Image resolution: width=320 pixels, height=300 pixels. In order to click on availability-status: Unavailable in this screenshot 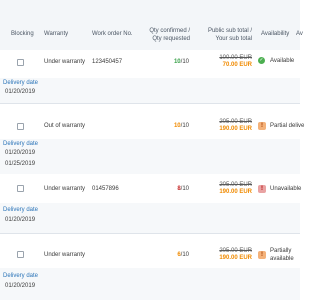, I will do `click(286, 189)`.